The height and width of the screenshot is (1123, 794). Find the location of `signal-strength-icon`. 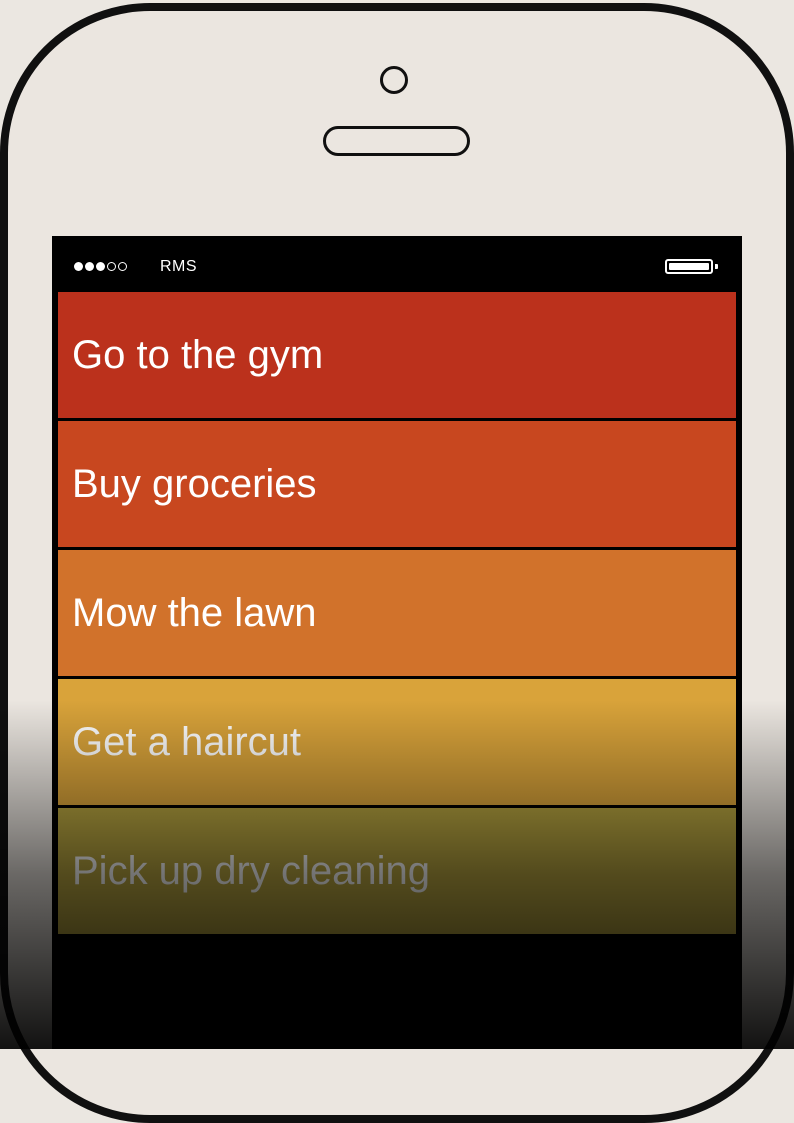

signal-strength-icon is located at coordinates (100, 266).